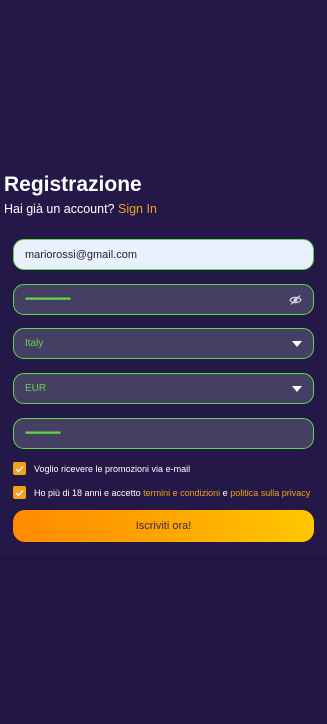 This screenshot has width=327, height=724. I want to click on age-terms-checkbox, so click(19, 492).